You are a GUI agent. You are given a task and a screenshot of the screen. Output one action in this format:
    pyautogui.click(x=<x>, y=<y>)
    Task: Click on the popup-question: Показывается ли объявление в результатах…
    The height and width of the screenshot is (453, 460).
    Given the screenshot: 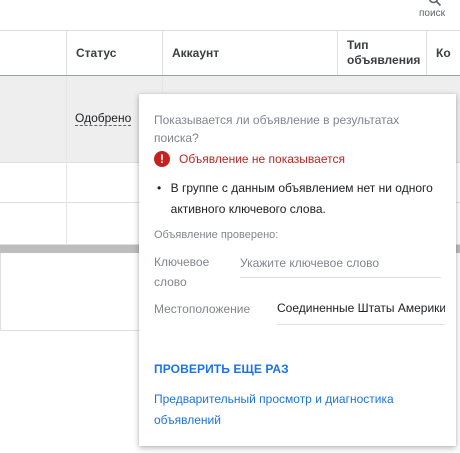 What is the action you would take?
    pyautogui.click(x=277, y=129)
    